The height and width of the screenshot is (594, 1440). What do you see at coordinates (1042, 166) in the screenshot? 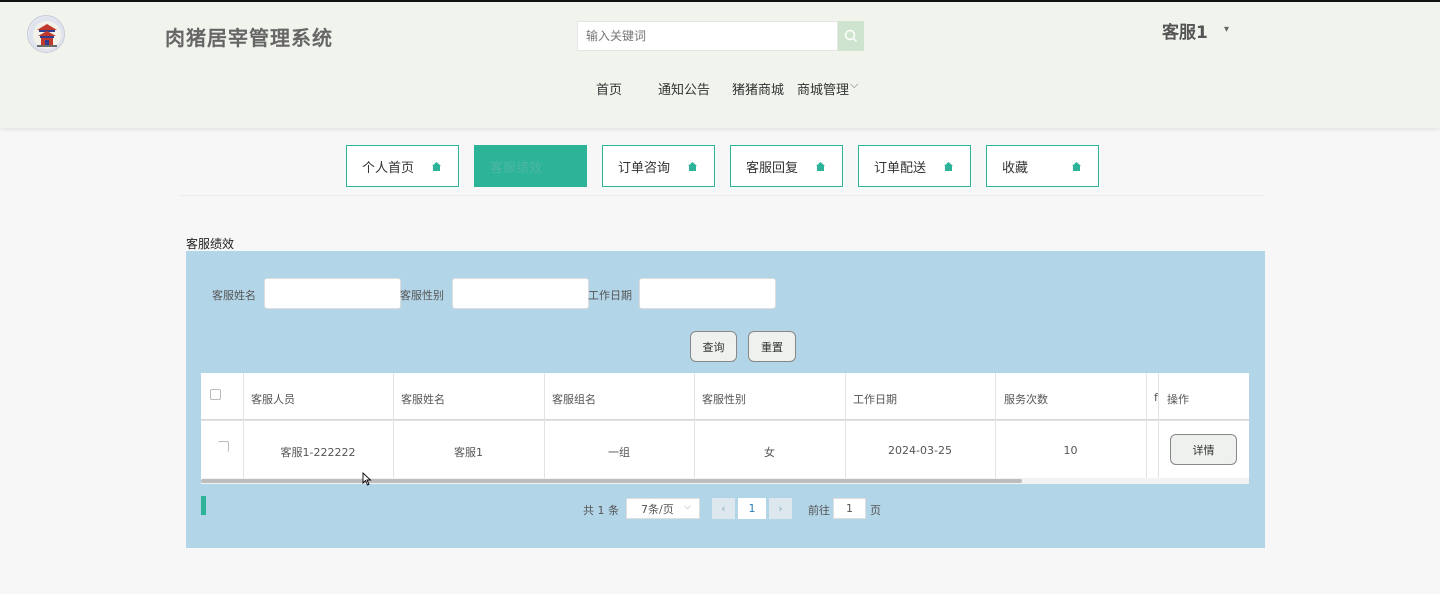
I see `tab-favorites: 收藏` at bounding box center [1042, 166].